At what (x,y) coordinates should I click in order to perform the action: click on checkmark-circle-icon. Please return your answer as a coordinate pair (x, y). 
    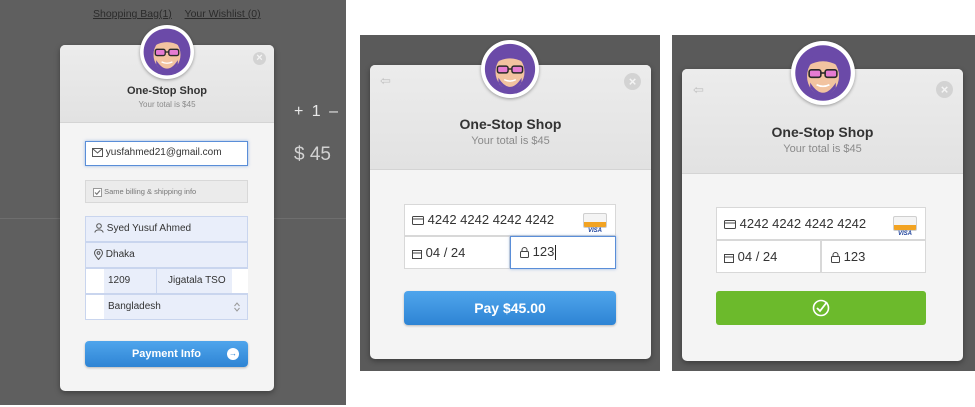
    Looking at the image, I should click on (821, 308).